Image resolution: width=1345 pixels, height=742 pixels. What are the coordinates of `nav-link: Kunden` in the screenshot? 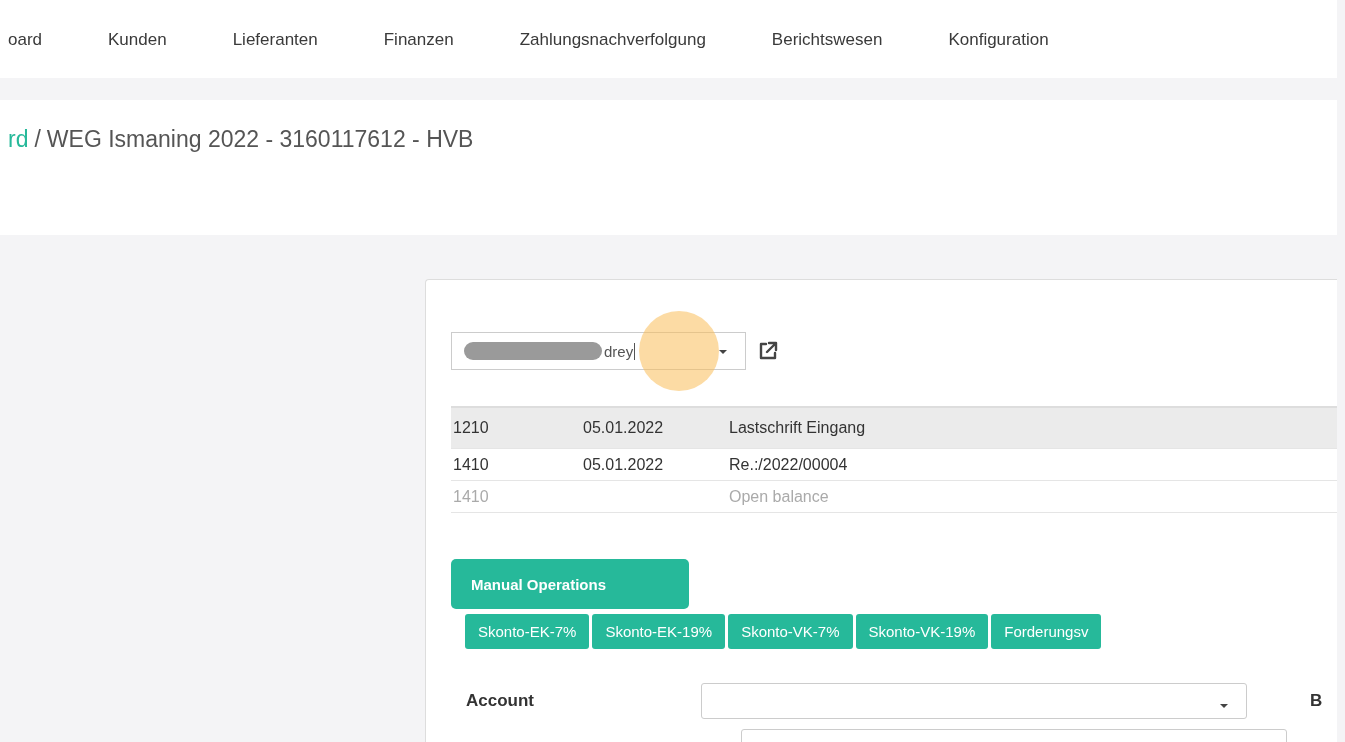 It's located at (137, 39).